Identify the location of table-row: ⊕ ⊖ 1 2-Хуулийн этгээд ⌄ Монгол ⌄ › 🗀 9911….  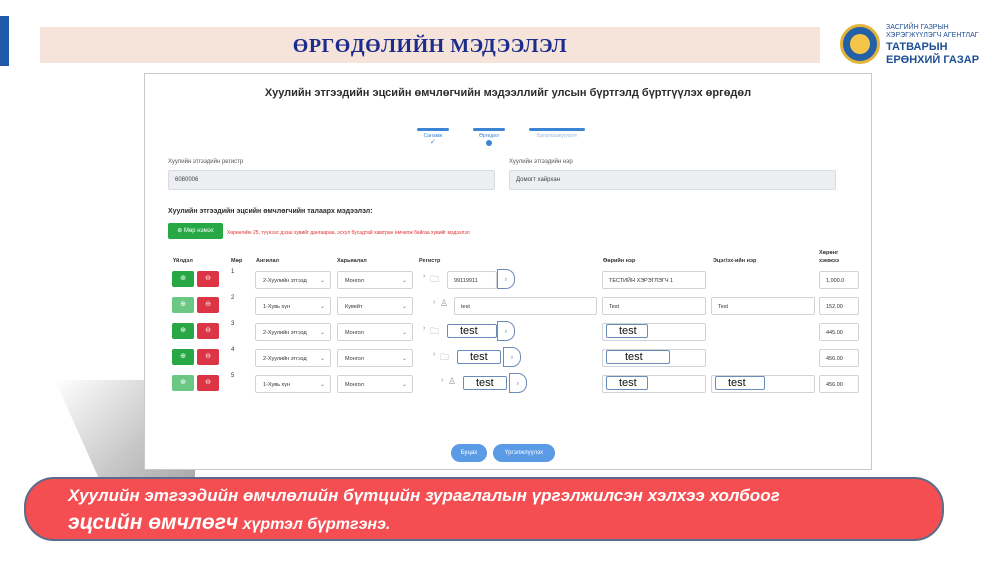
(508, 281).